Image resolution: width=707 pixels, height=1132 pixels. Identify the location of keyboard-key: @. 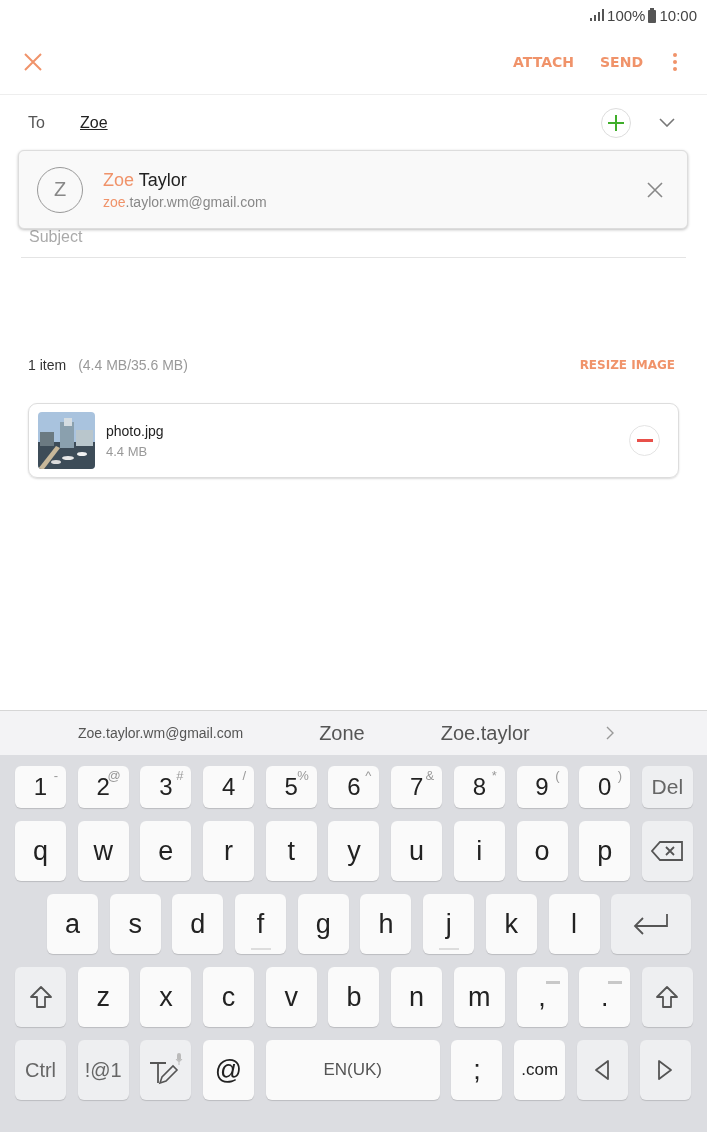
(229, 1070).